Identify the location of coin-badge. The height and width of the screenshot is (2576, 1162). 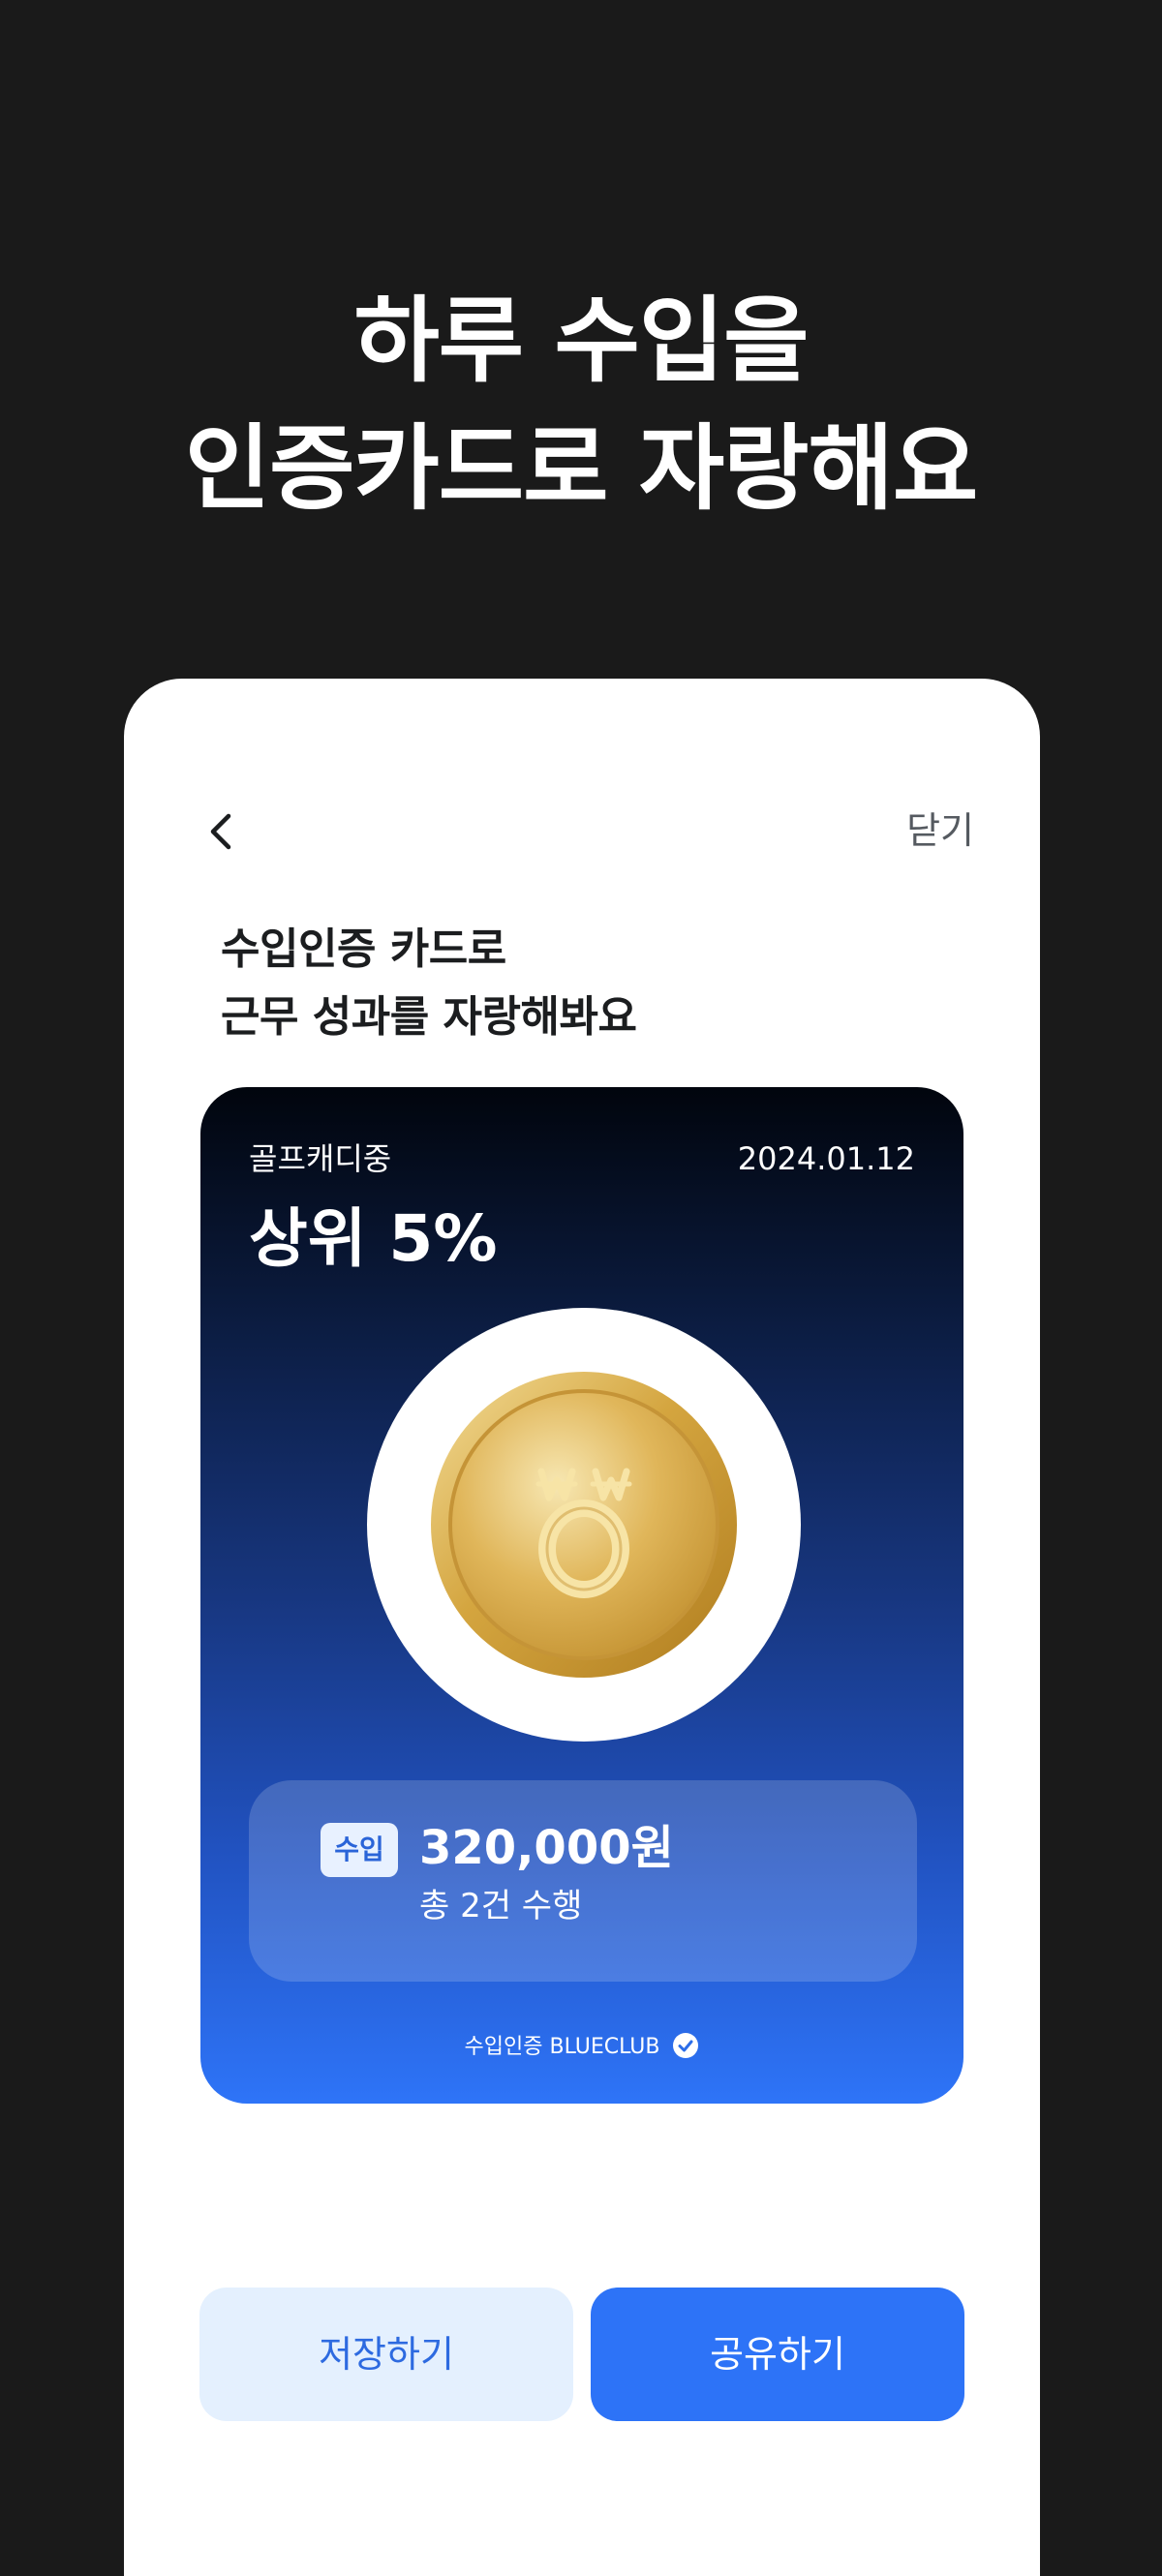
(584, 1525).